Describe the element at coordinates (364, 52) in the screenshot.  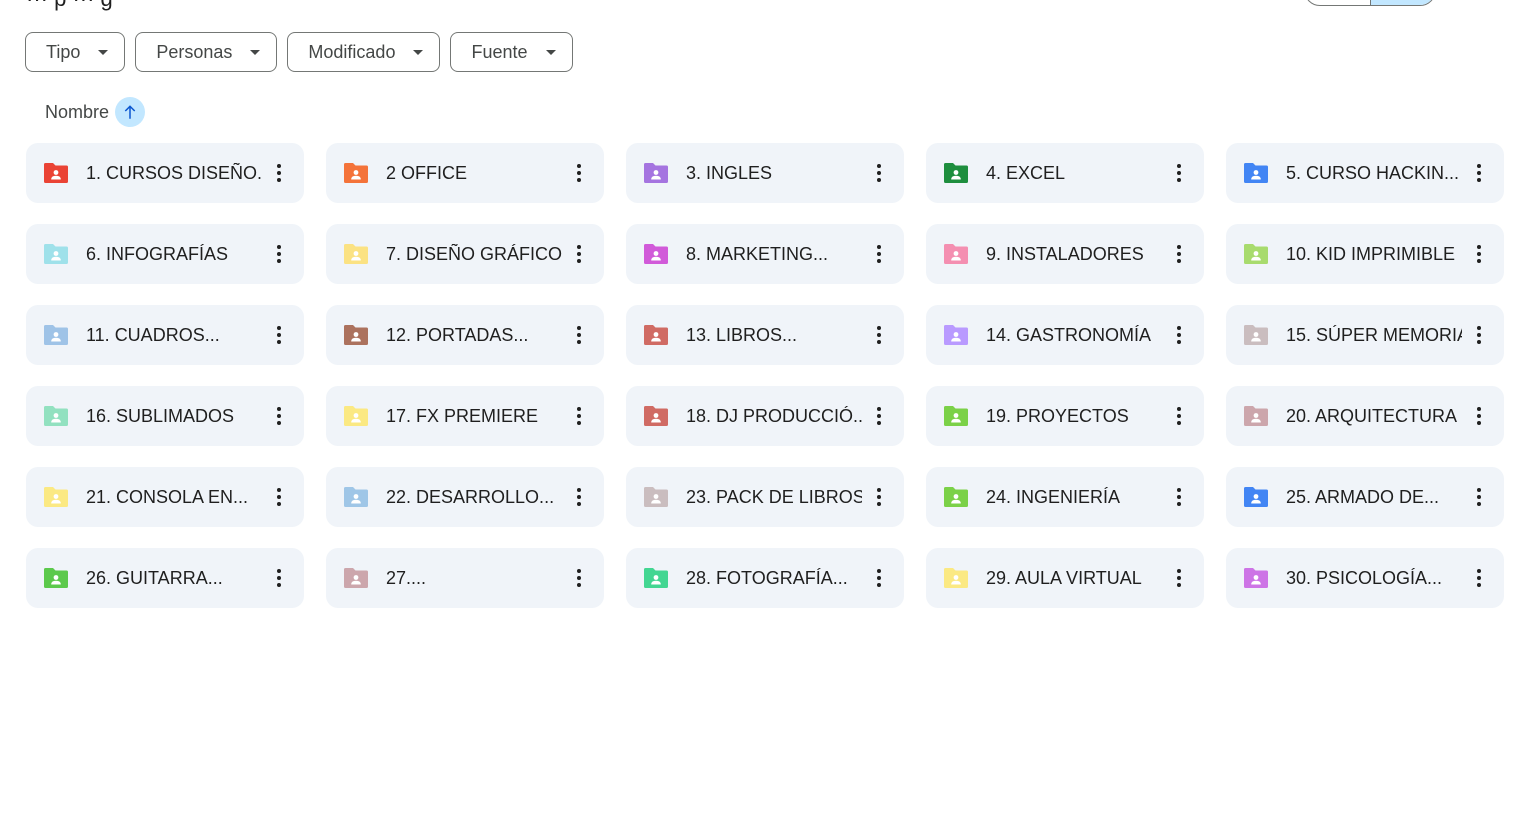
I see `filter-chip-modificado: Modificado` at that location.